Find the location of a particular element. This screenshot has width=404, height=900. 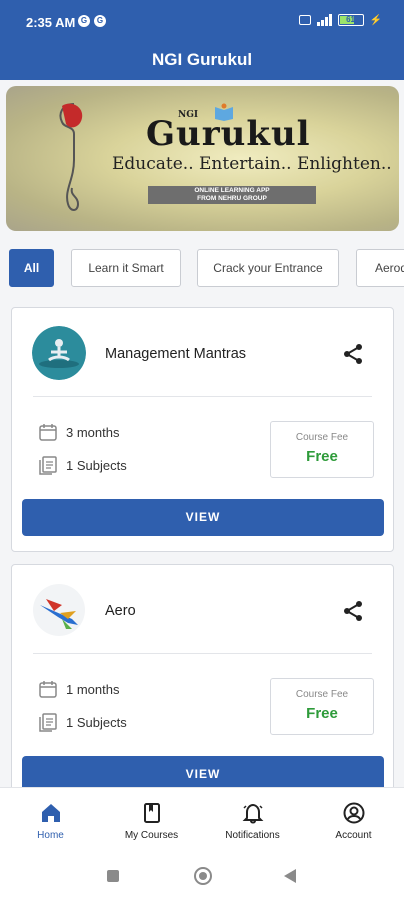

sim-icon is located at coordinates (304, 20).